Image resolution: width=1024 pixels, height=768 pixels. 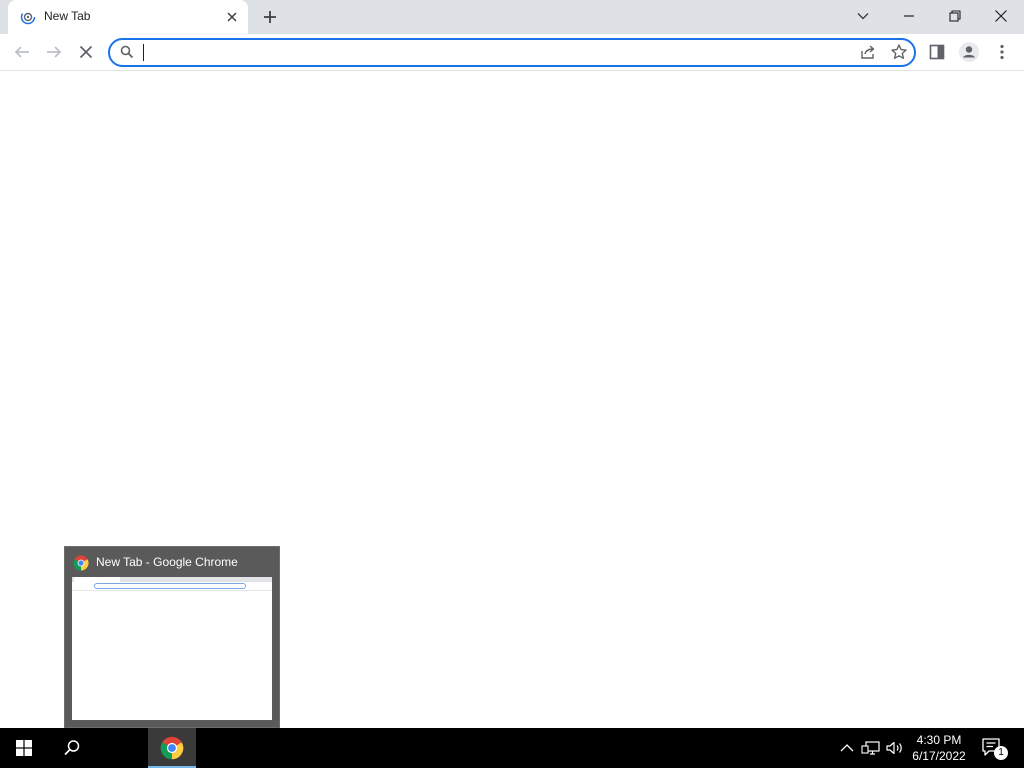 I want to click on side-panel-icon, so click(x=937, y=52).